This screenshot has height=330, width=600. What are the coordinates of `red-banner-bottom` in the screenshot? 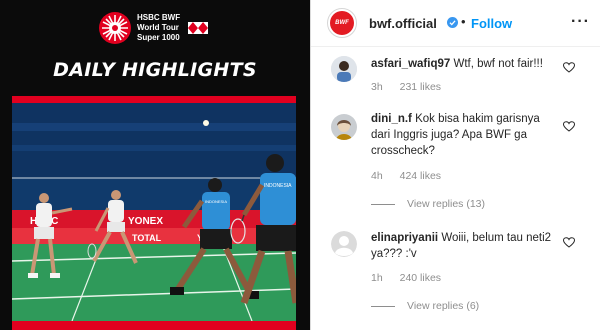 It's located at (154, 325).